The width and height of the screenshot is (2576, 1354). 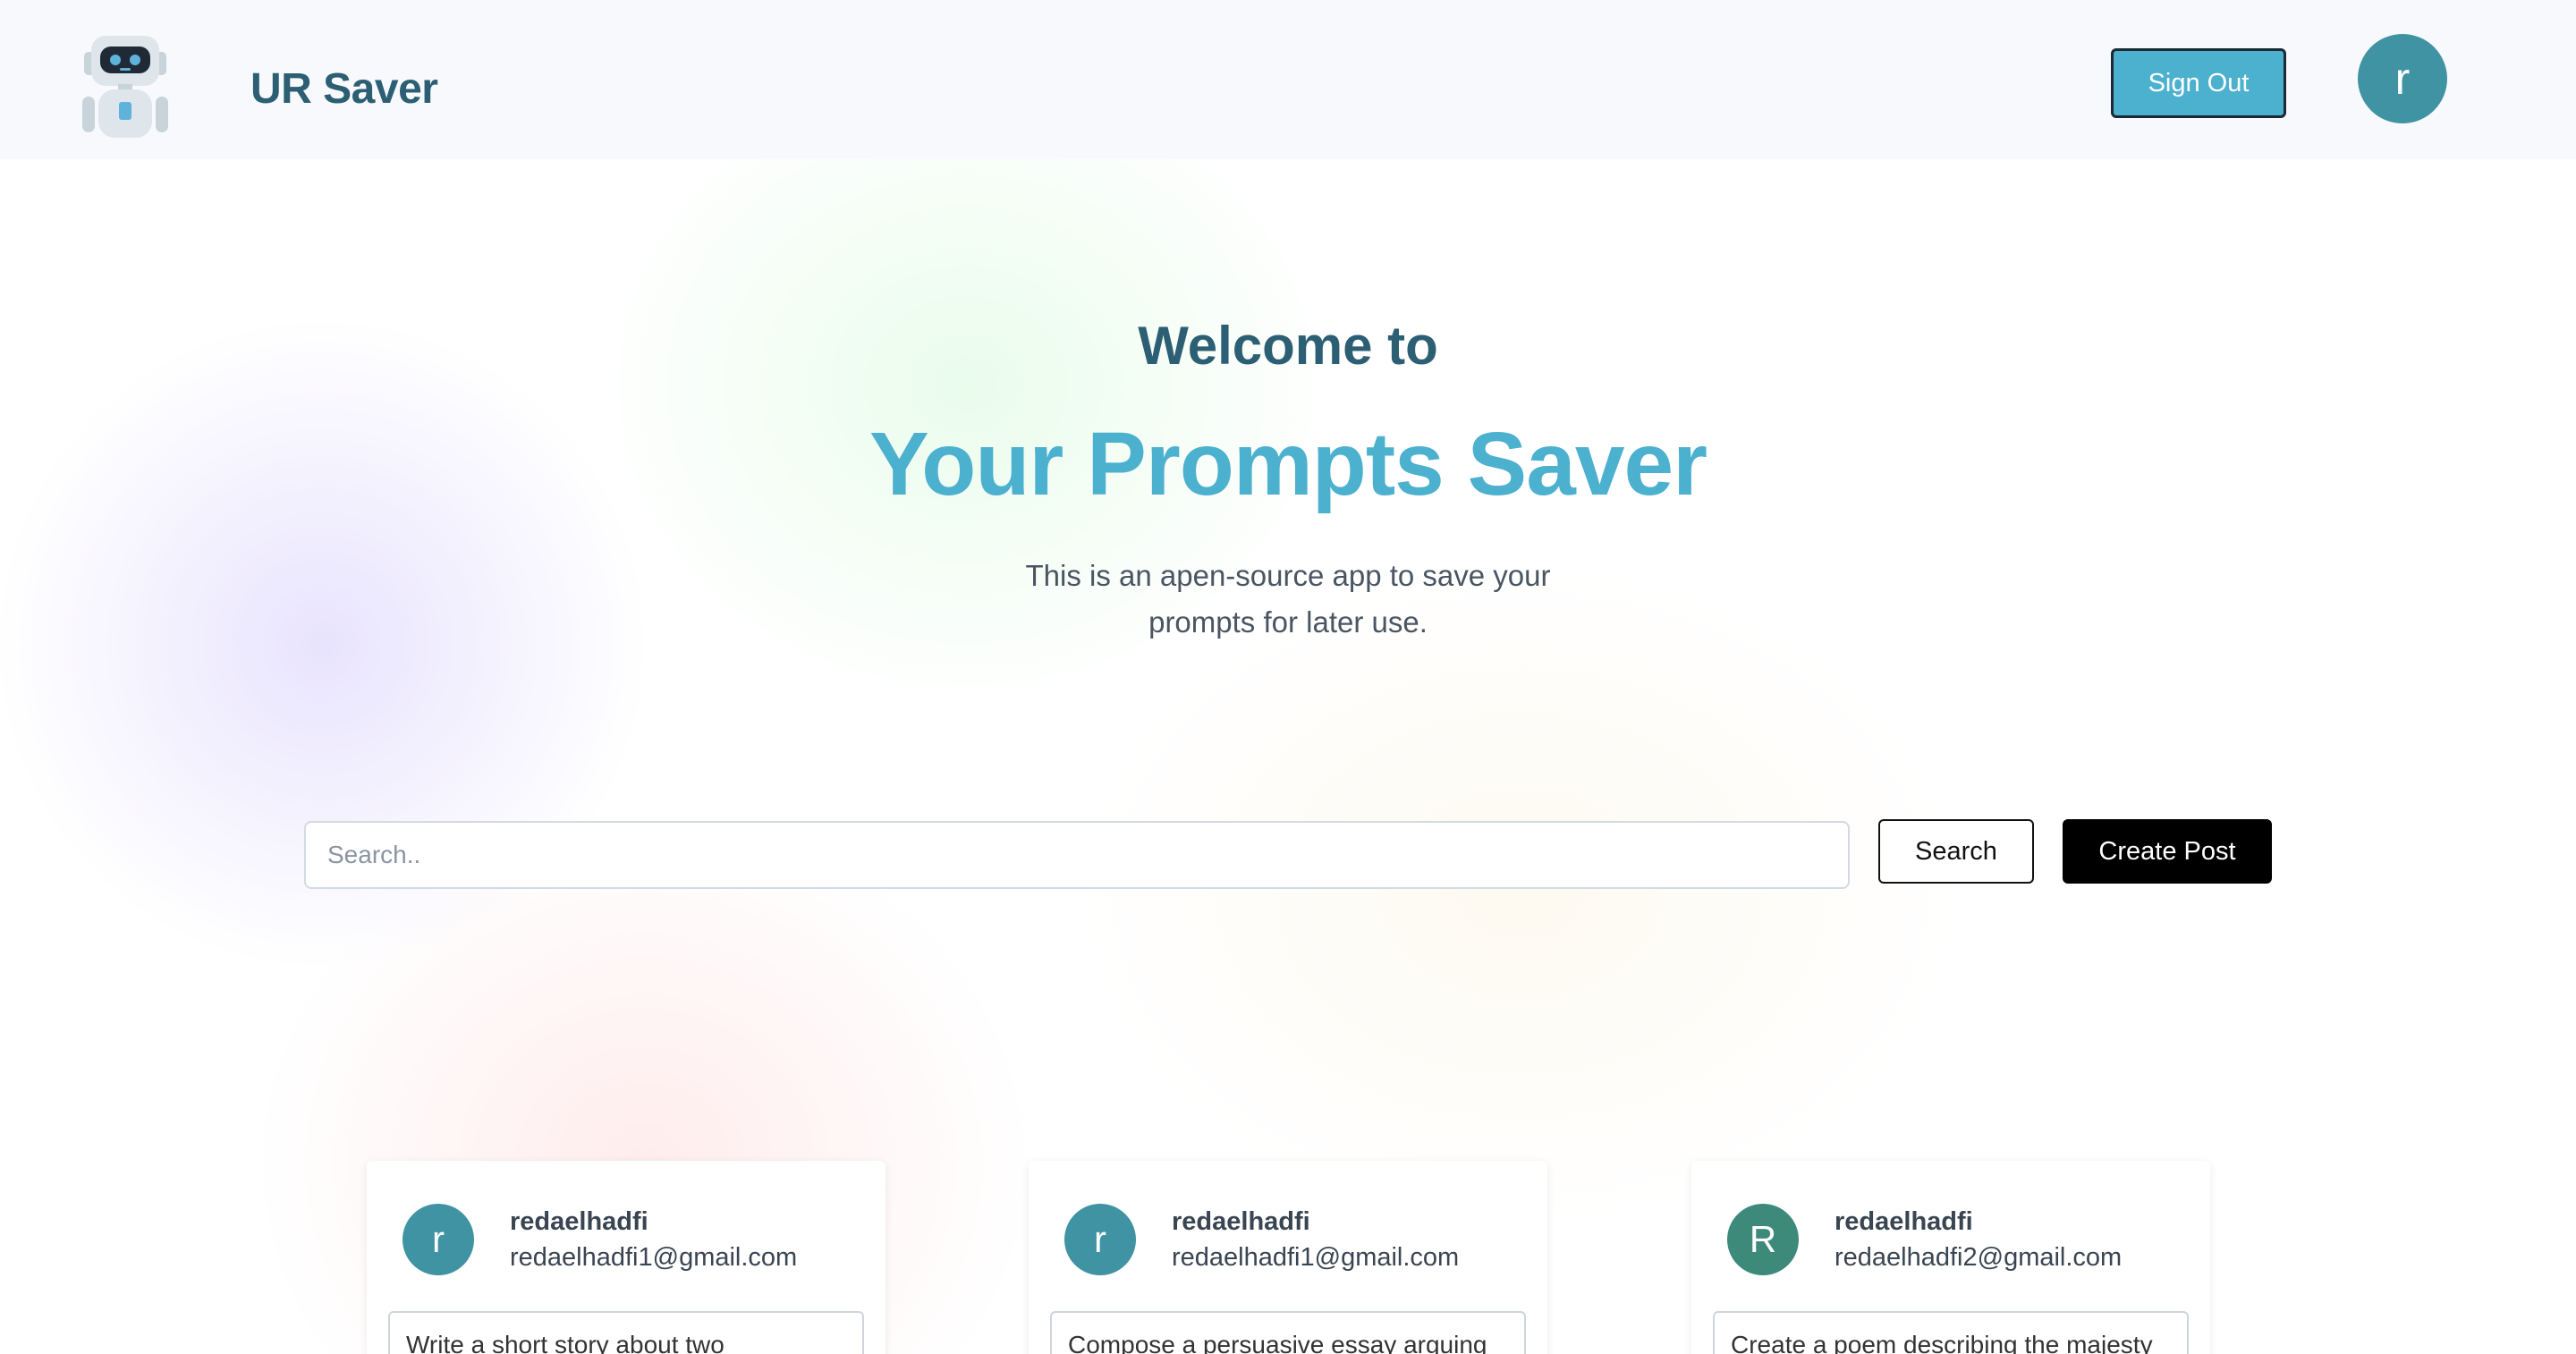 I want to click on hero-welcome: Welcome to, so click(x=1288, y=346).